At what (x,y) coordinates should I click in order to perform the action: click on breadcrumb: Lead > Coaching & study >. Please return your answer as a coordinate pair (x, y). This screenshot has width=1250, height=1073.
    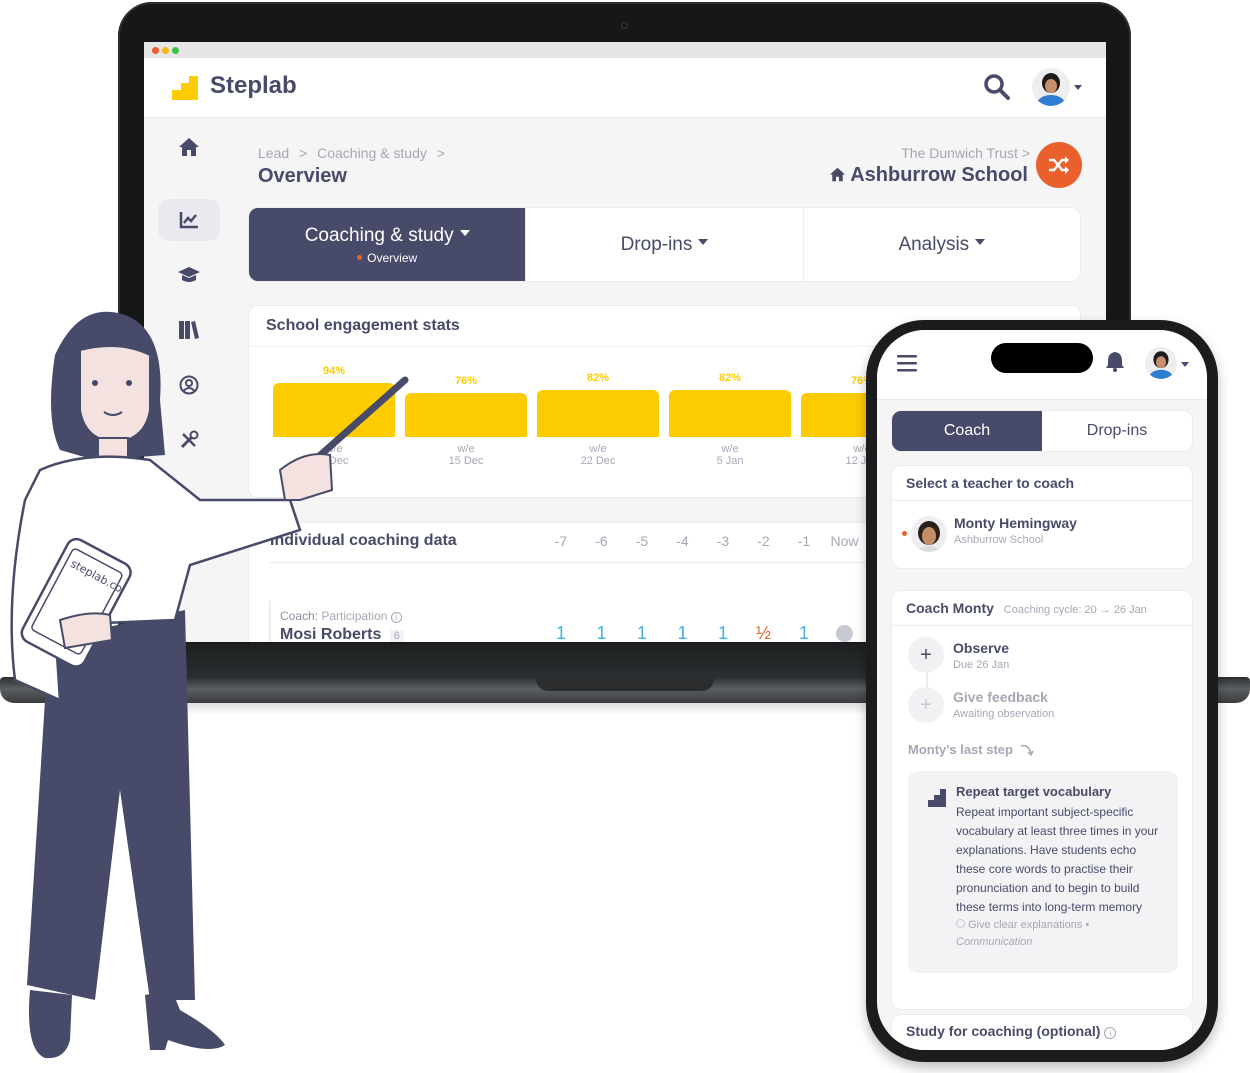
    Looking at the image, I should click on (354, 153).